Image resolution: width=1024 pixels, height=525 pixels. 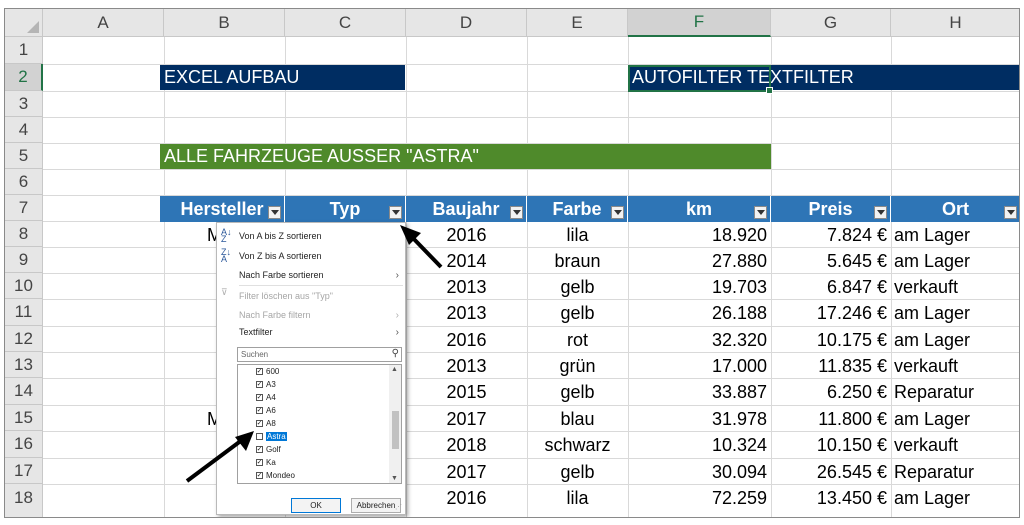 I want to click on arrow-to-typ-filter, so click(x=421, y=247).